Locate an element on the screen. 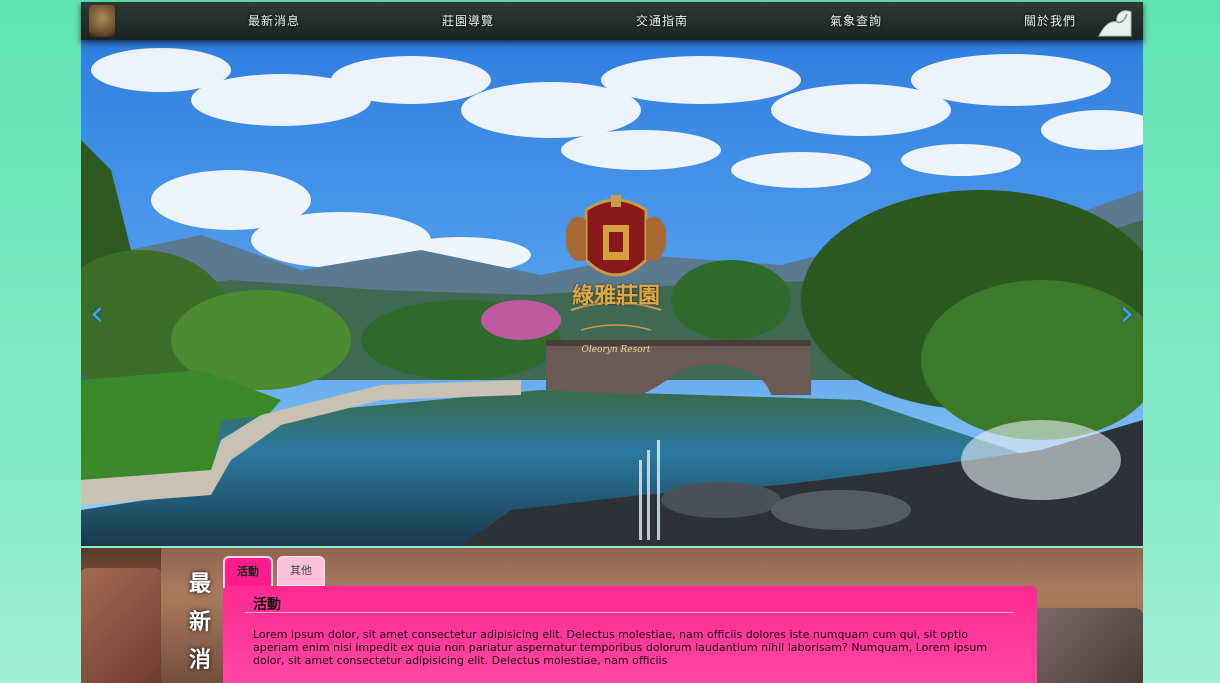 Image resolution: width=1220 pixels, height=683 pixels. nav-item-traffic: 交通指南 is located at coordinates (662, 21).